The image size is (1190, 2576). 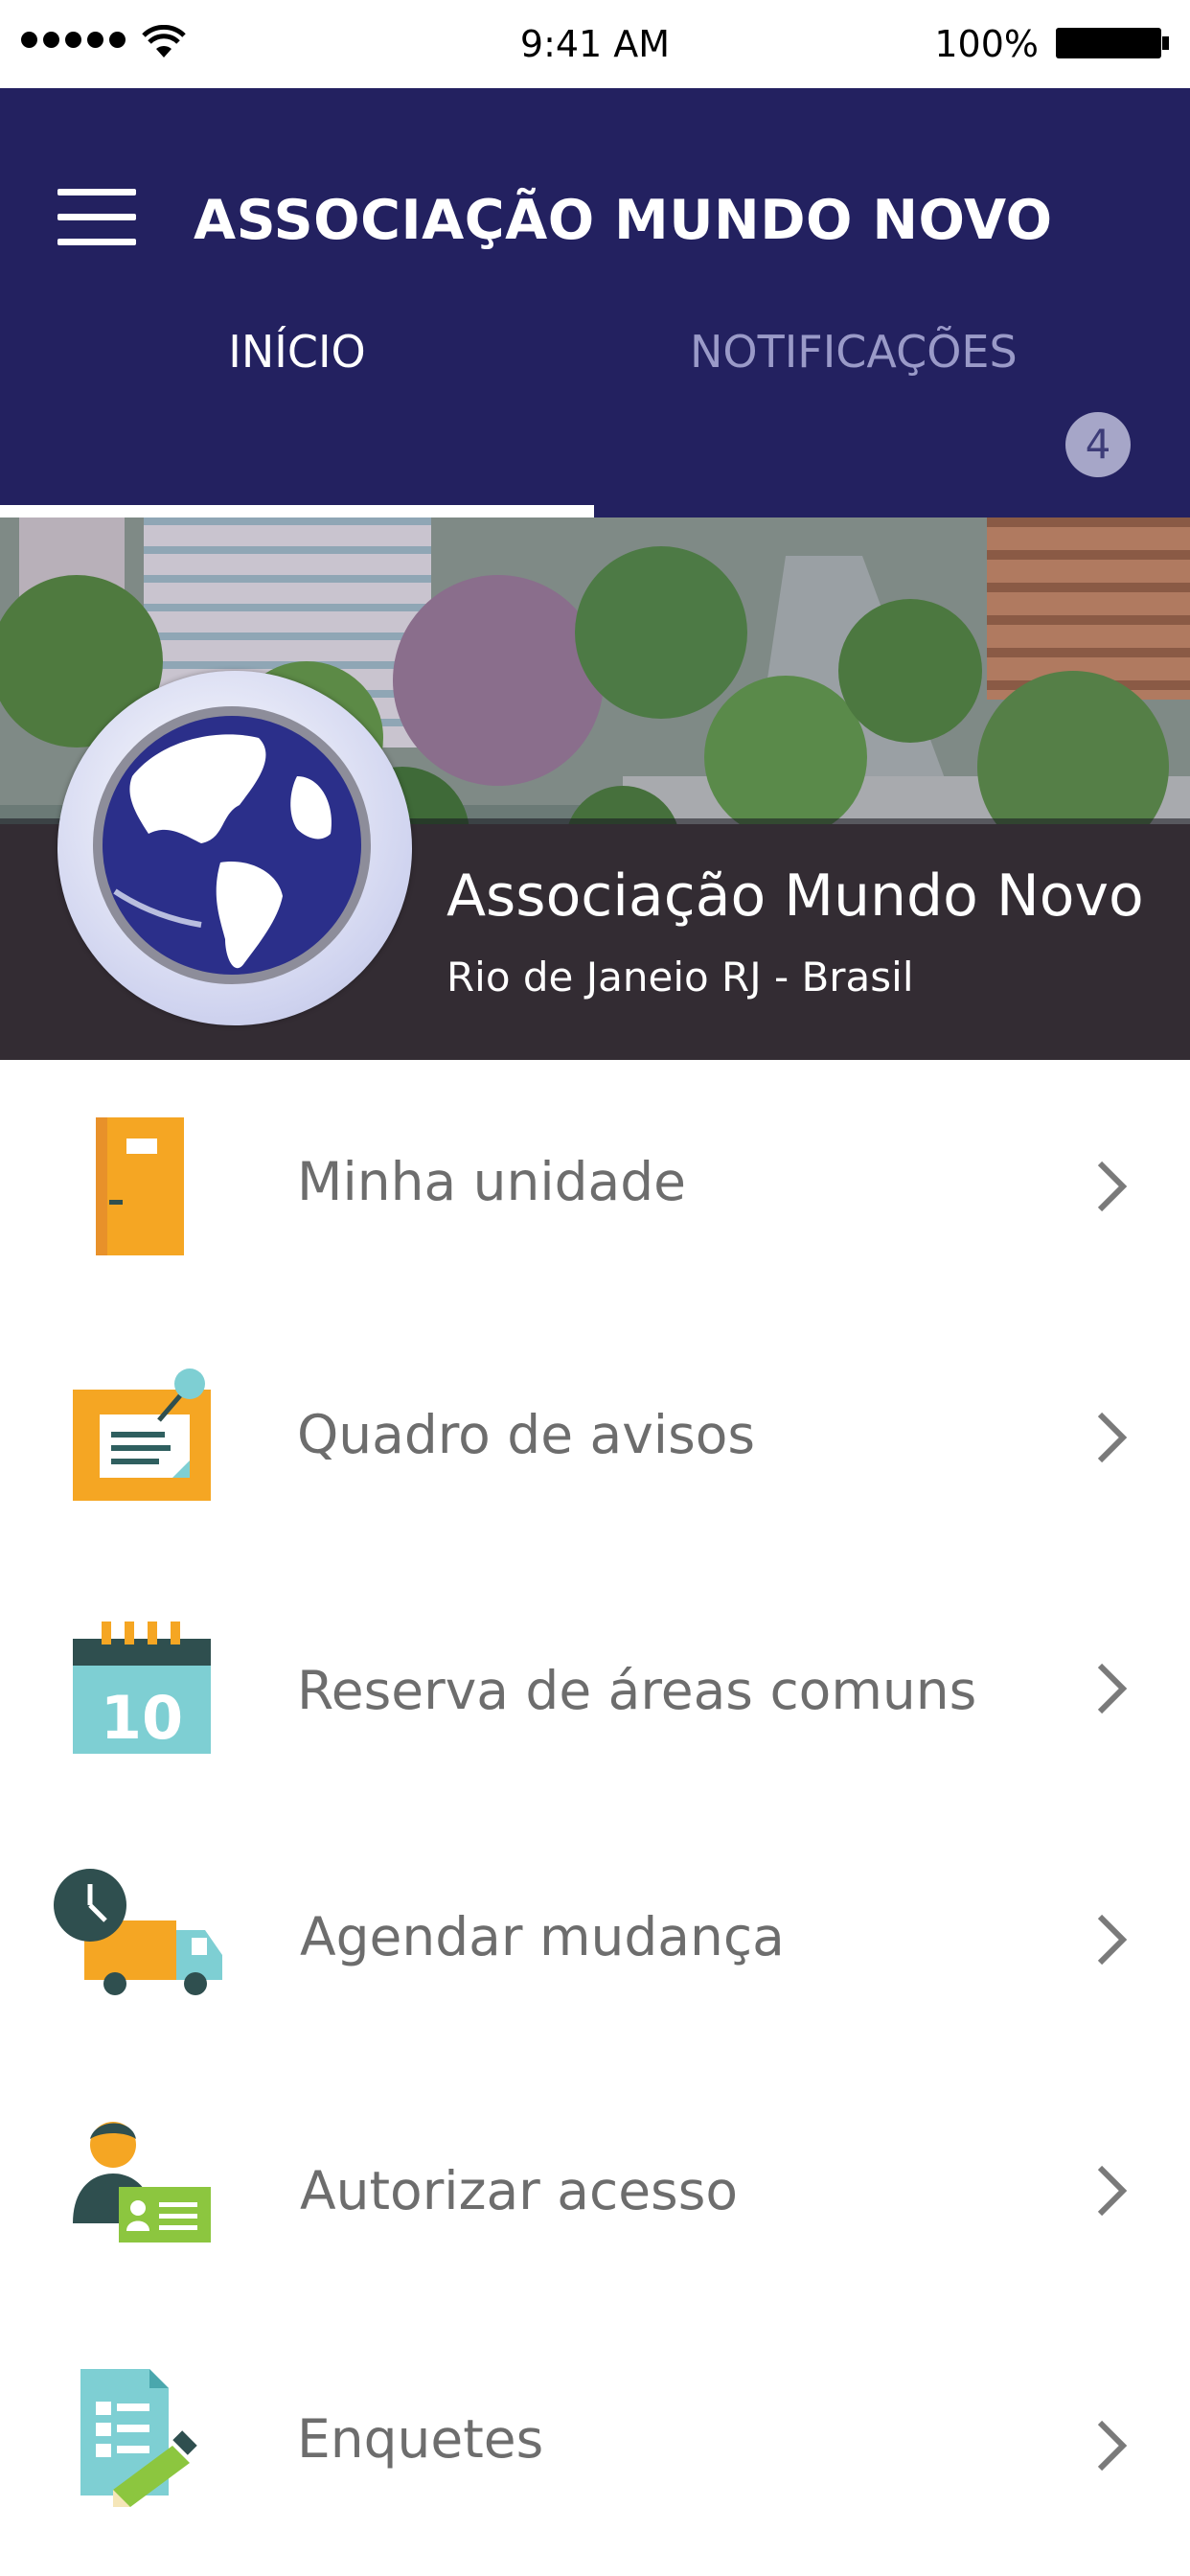 I want to click on menu-item-label: Autorizar acesso, so click(x=519, y=2190).